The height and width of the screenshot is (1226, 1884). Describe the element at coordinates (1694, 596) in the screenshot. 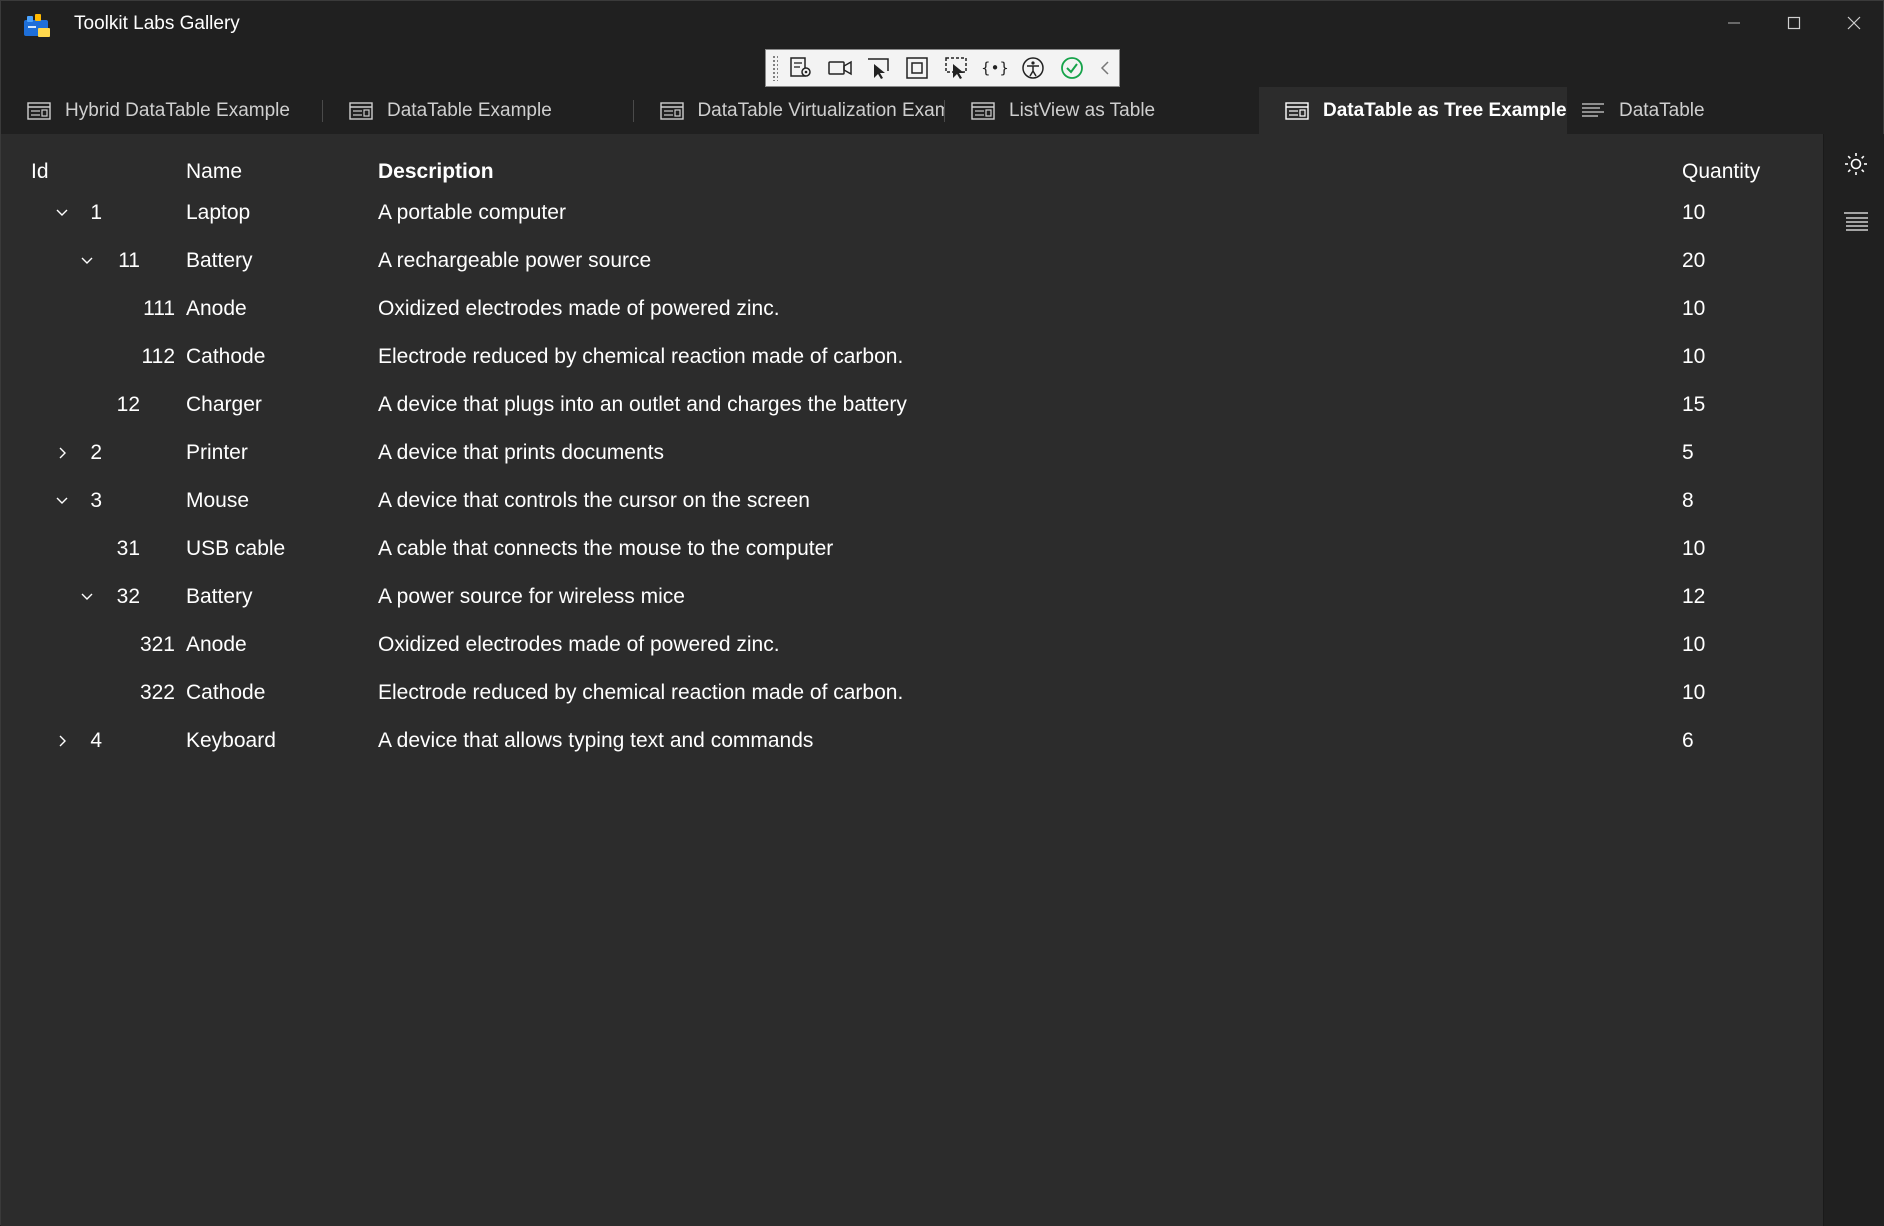

I see `cell-quantity: 12` at that location.